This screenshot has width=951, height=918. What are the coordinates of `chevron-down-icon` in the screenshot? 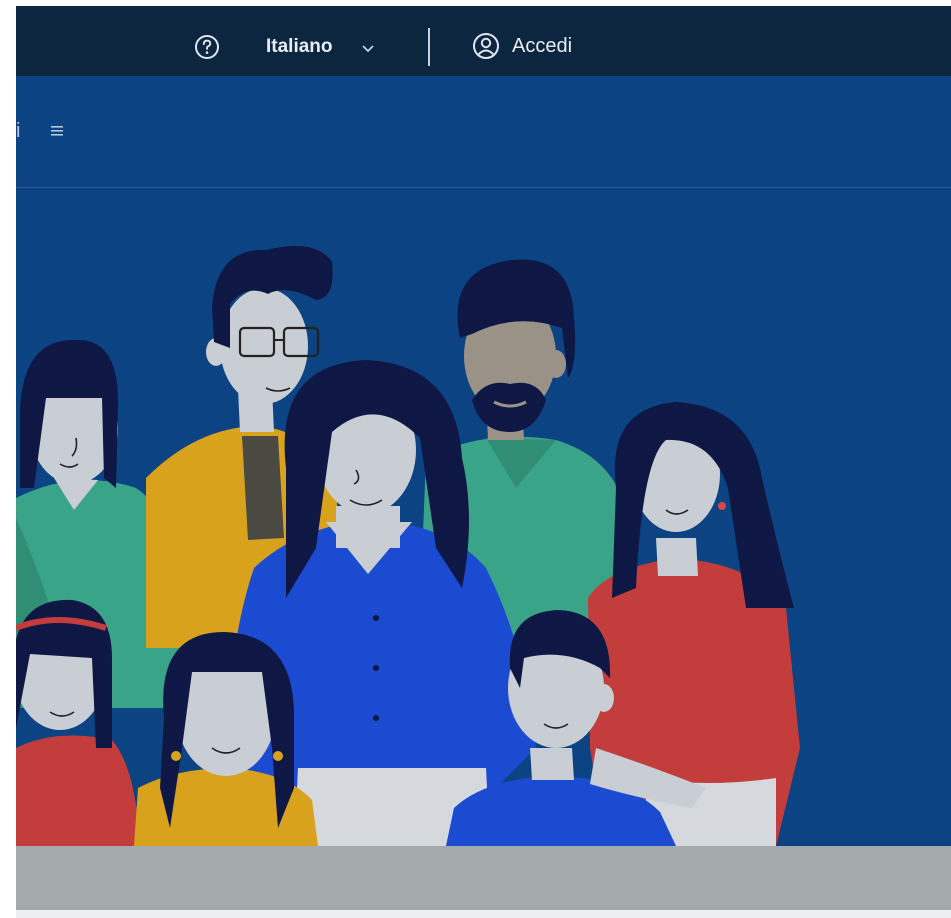 It's located at (368, 48).